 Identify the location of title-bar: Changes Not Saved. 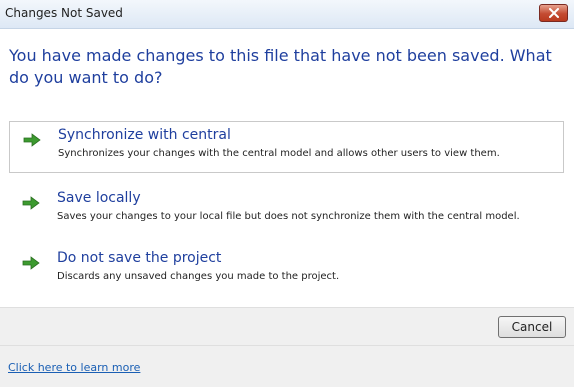
(287, 14).